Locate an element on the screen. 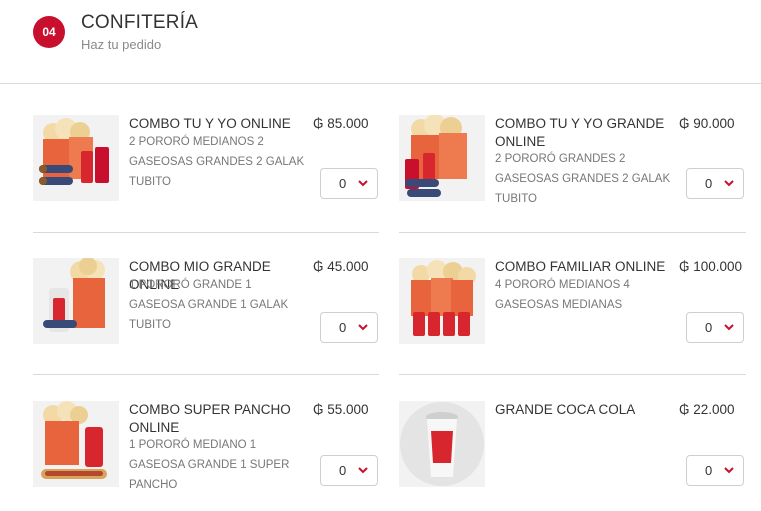 This screenshot has width=761, height=511. product-name: COMBO SUPER PANCHO ONLINE is located at coordinates (210, 418).